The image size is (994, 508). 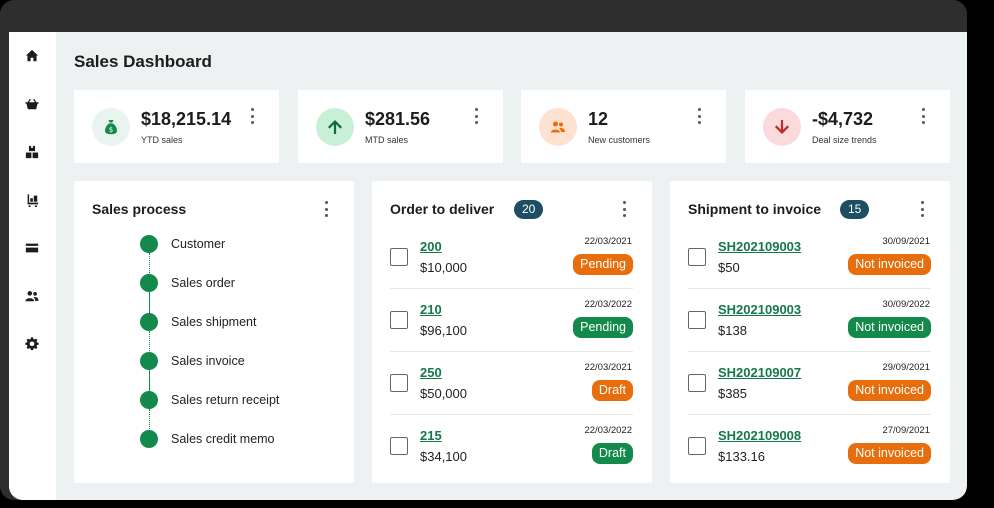 I want to click on shipment-date: 30/09/2022, so click(x=906, y=304).